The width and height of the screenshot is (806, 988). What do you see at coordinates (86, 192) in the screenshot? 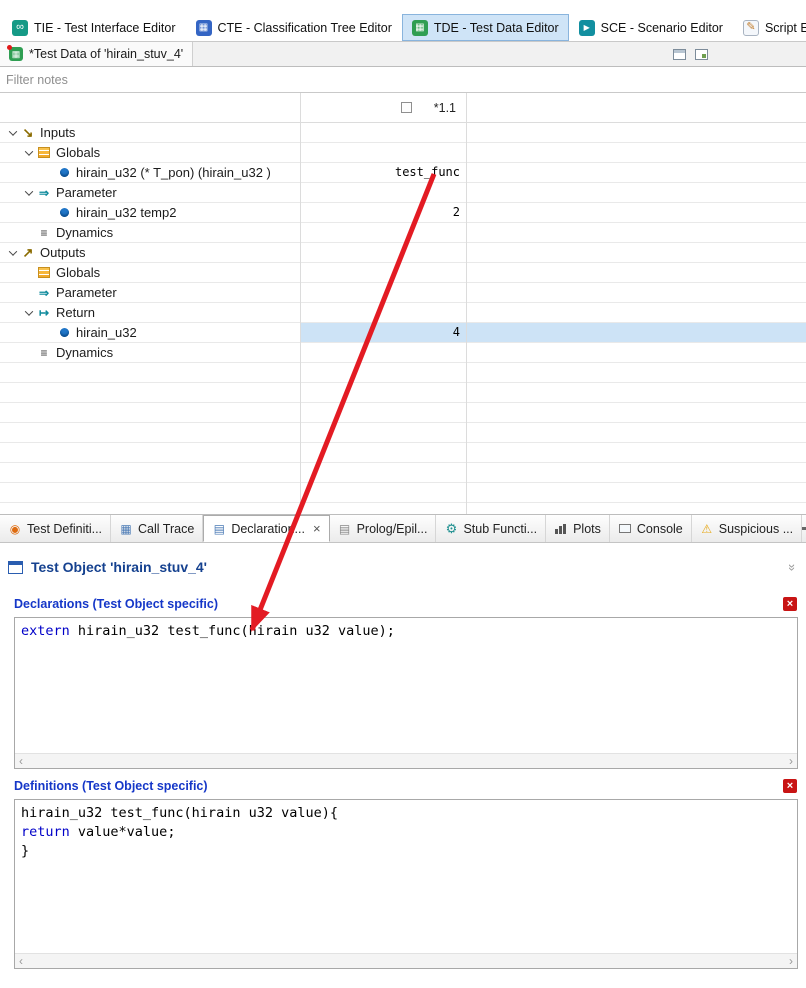
I see `tree-item-label: Parameter` at bounding box center [86, 192].